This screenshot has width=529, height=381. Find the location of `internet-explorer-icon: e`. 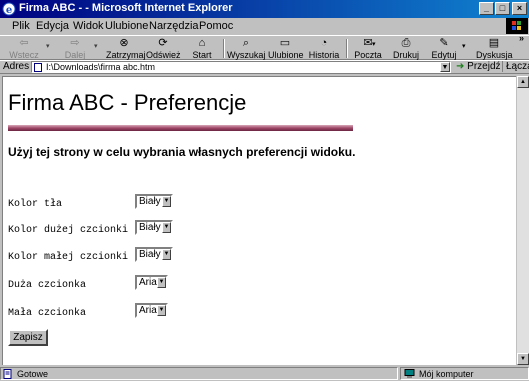

internet-explorer-icon: e is located at coordinates (9, 9).